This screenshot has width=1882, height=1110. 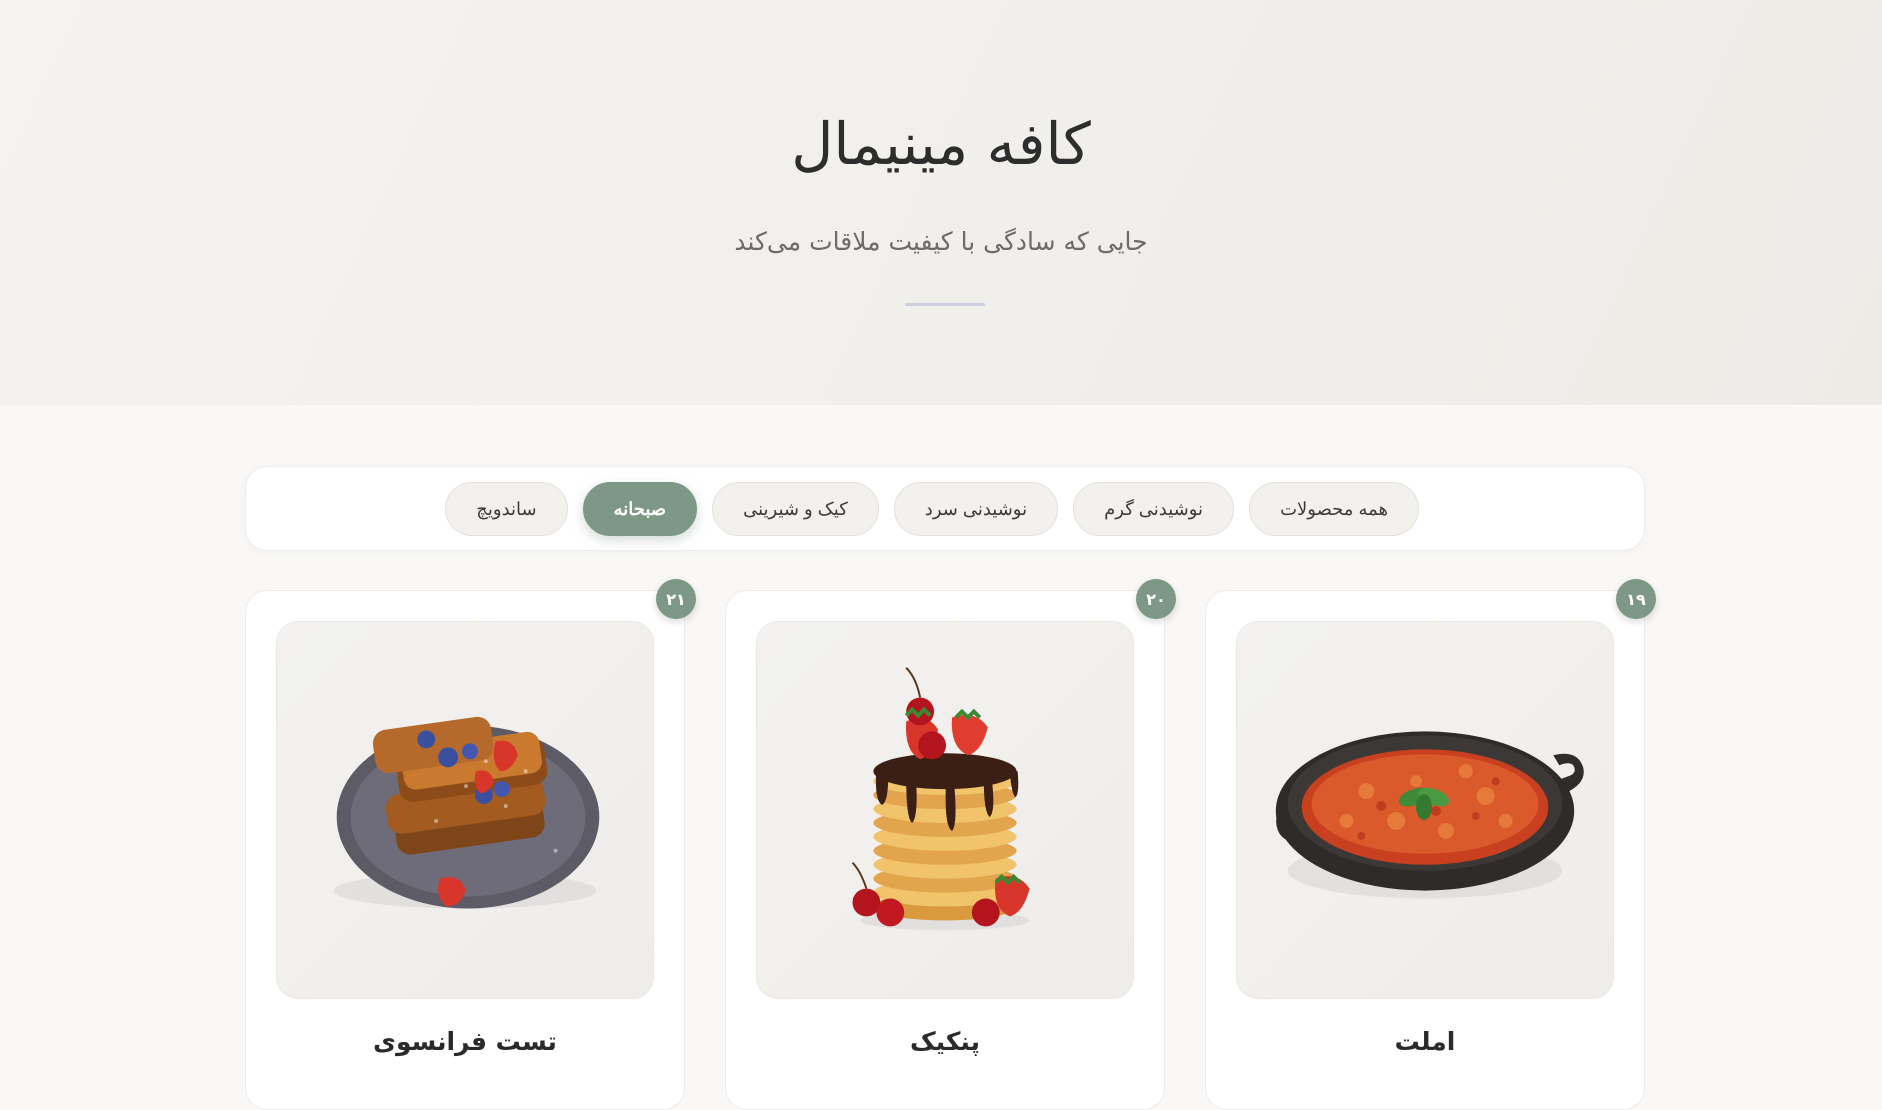 I want to click on product-card: ۲۱ تست فرانسوی, so click(x=470, y=844).